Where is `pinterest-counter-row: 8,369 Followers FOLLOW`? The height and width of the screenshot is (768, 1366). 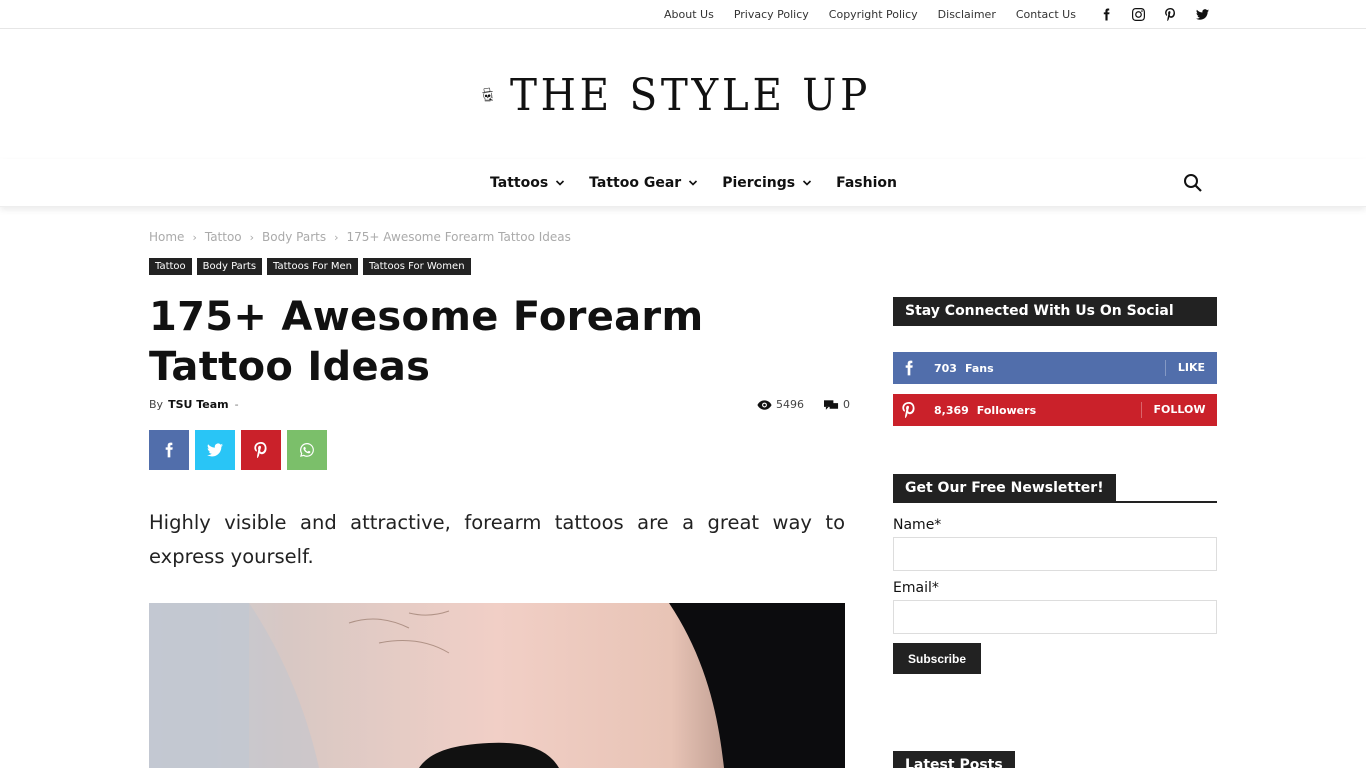 pinterest-counter-row: 8,369 Followers FOLLOW is located at coordinates (1055, 410).